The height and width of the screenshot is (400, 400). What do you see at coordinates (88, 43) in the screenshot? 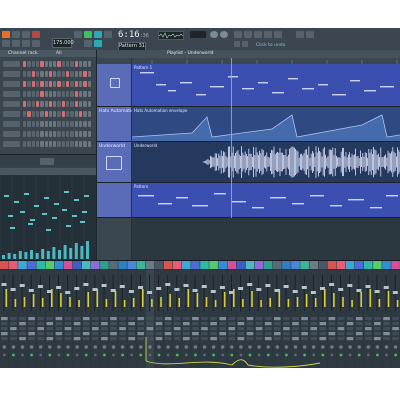
I see `mixer-view-button` at bounding box center [88, 43].